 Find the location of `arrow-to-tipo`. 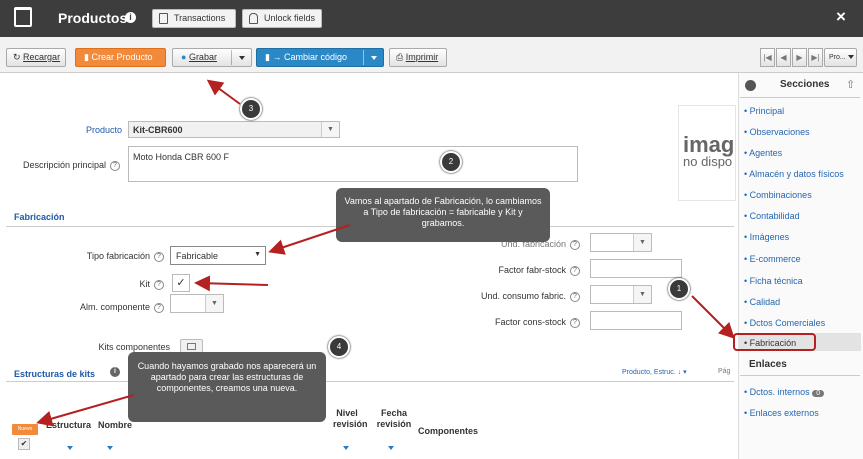

arrow-to-tipo is located at coordinates (309, 239).